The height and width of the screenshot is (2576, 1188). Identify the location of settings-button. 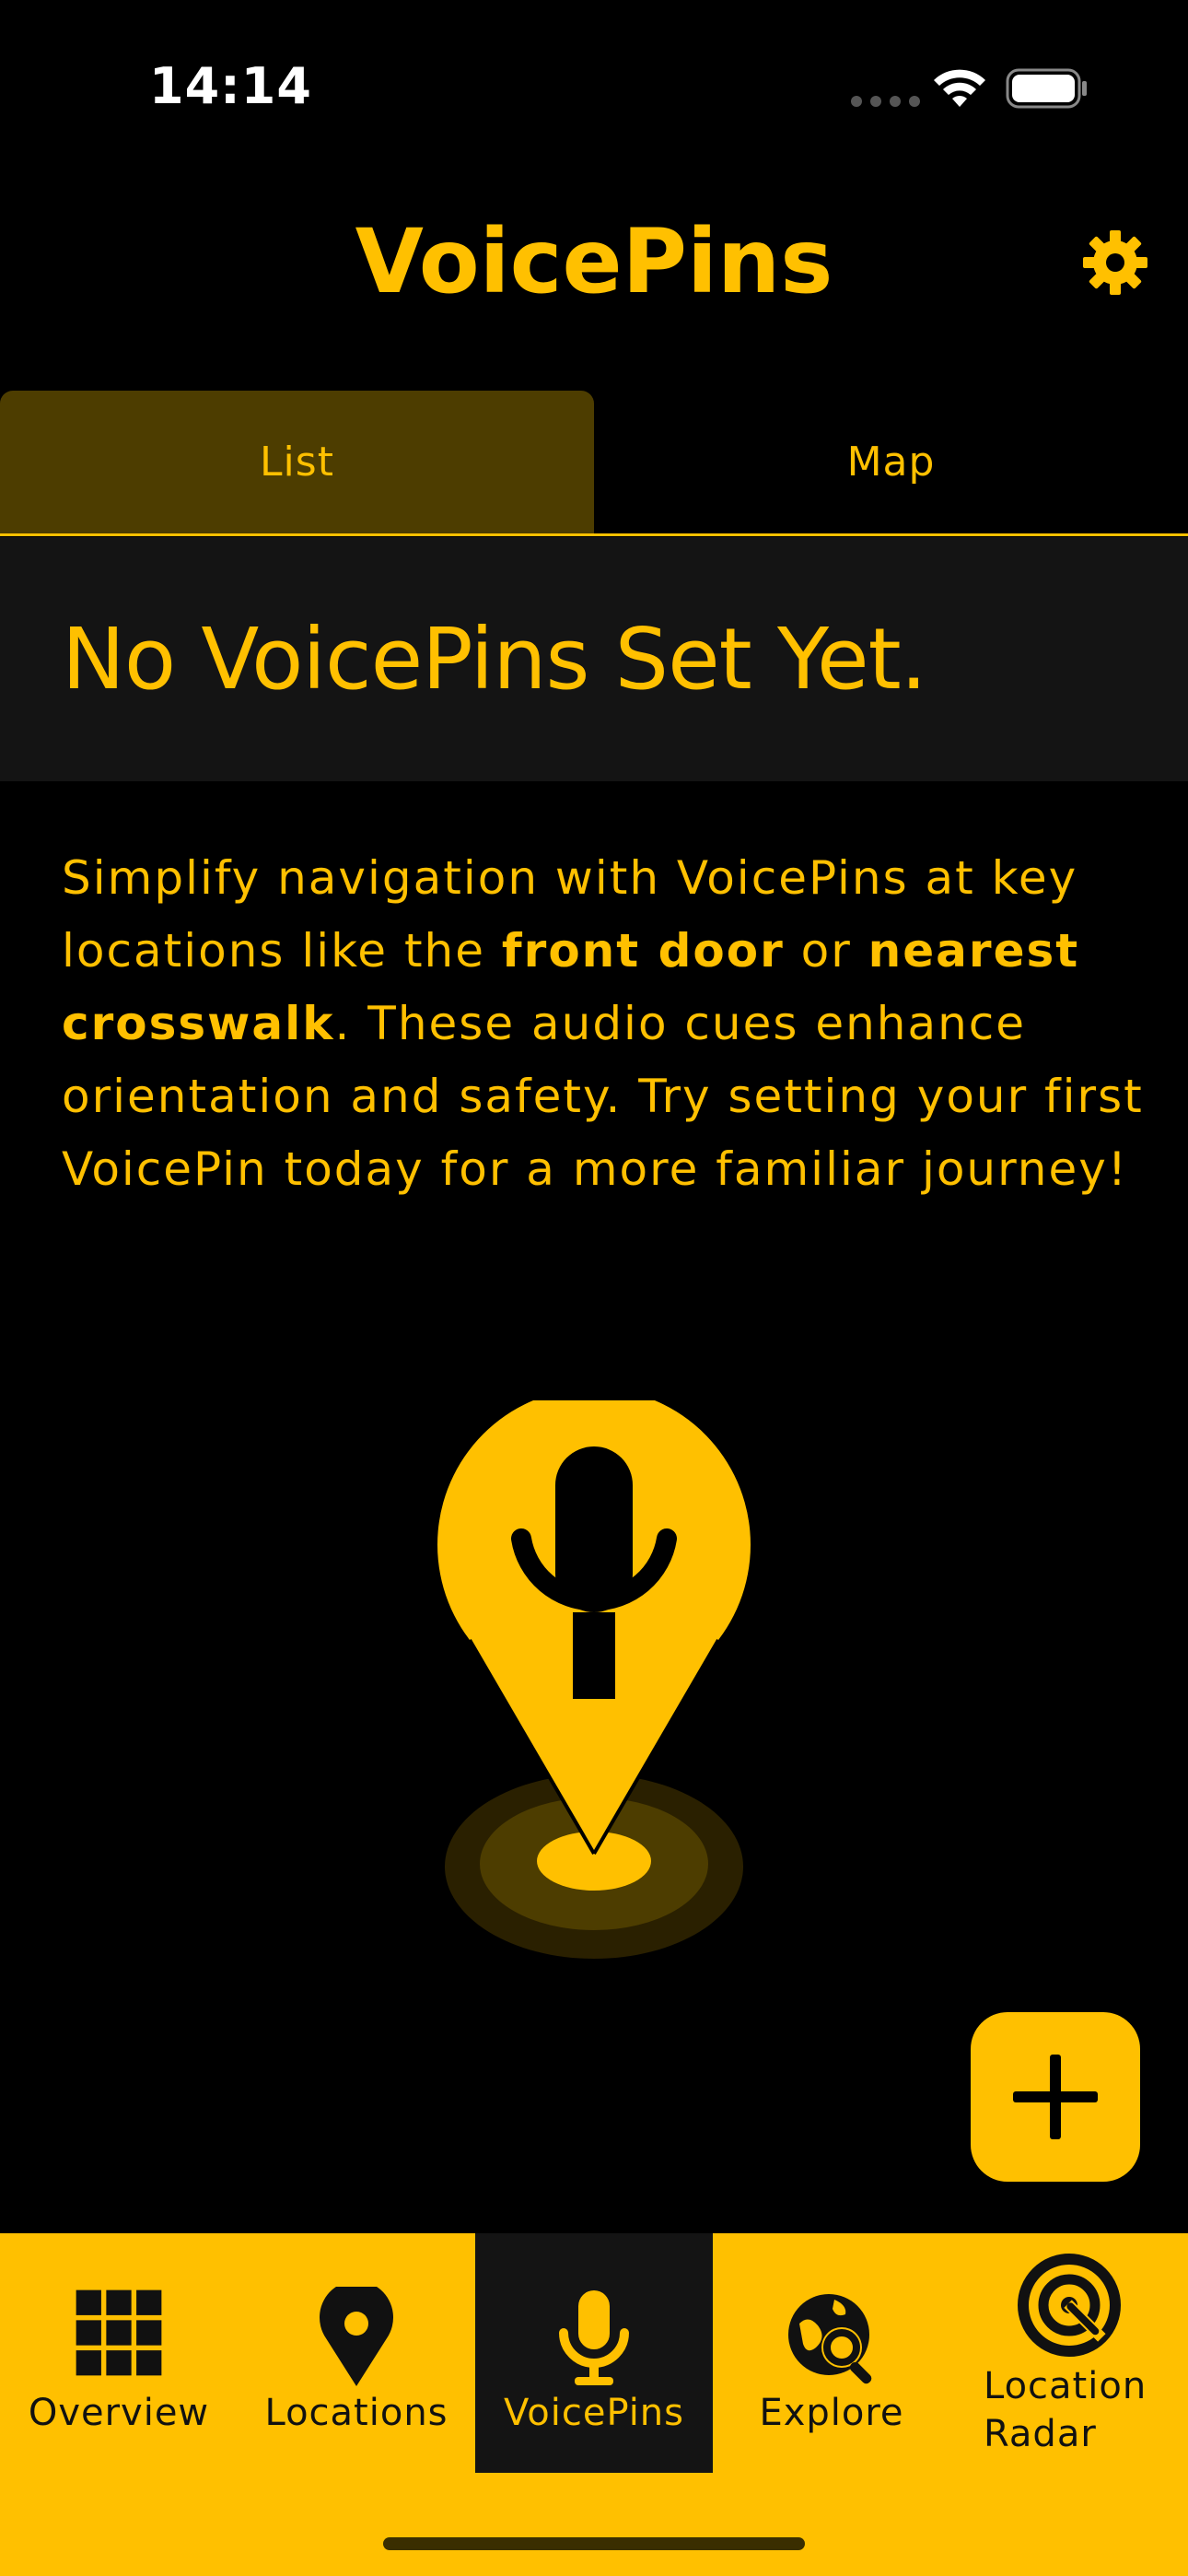
(1115, 262).